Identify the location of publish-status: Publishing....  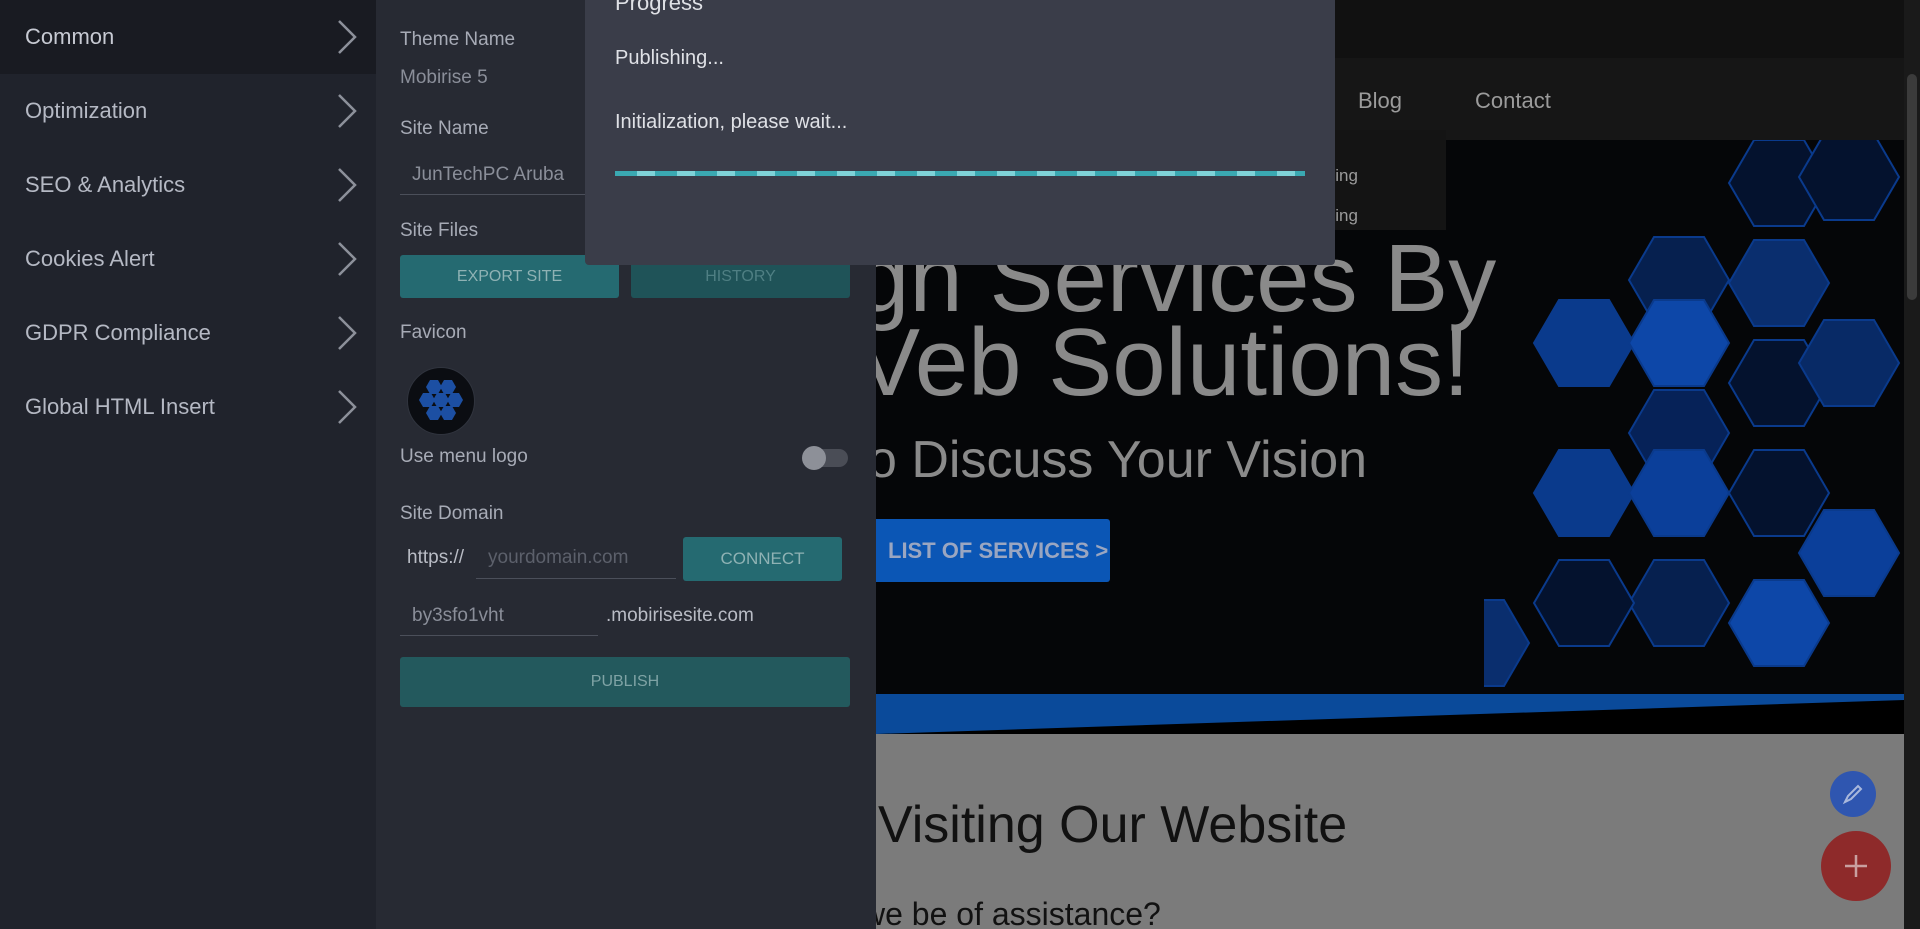
(669, 58).